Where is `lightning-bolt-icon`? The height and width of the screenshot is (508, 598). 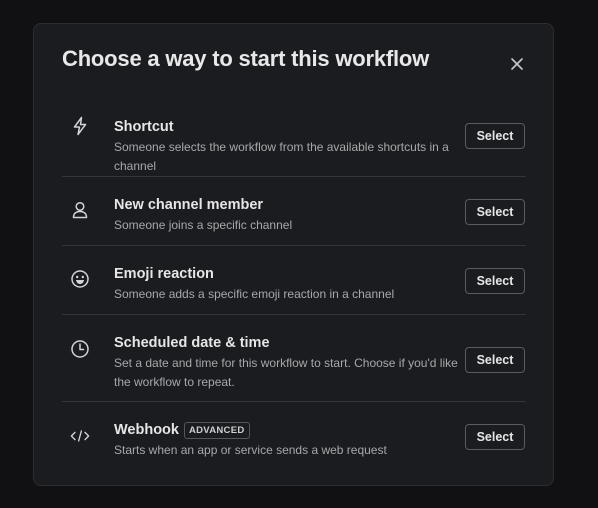 lightning-bolt-icon is located at coordinates (80, 126).